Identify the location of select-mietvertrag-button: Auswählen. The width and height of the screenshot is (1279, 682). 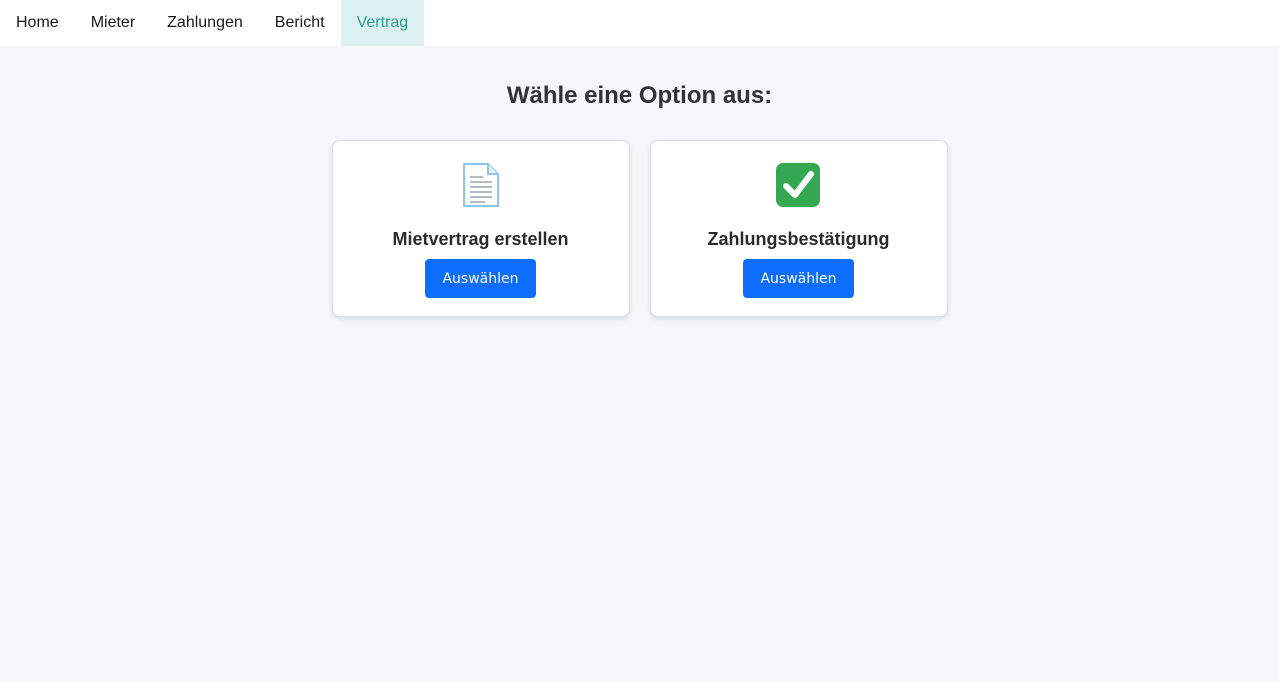
(480, 278).